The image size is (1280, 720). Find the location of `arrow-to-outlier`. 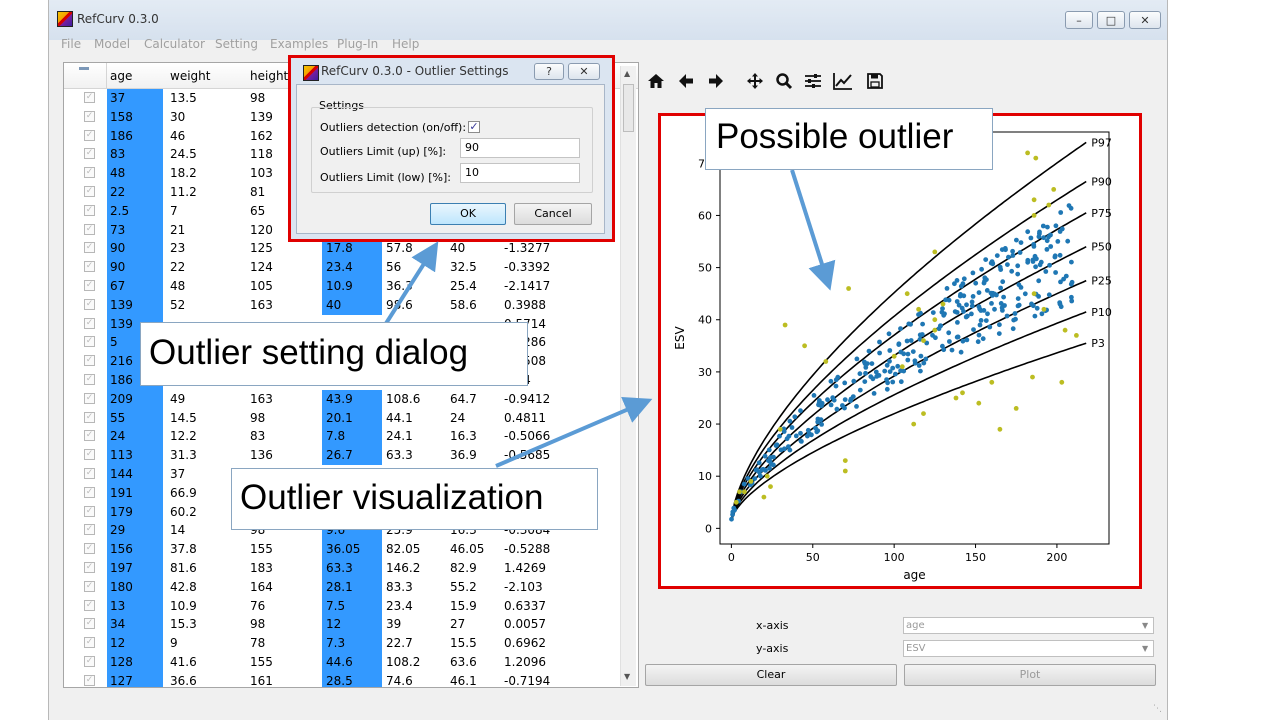

arrow-to-outlier is located at coordinates (813, 230).